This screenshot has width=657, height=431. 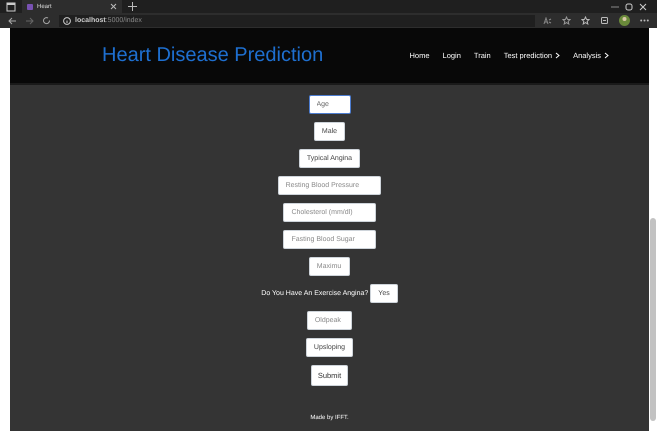 I want to click on forward-icon, so click(x=29, y=20).